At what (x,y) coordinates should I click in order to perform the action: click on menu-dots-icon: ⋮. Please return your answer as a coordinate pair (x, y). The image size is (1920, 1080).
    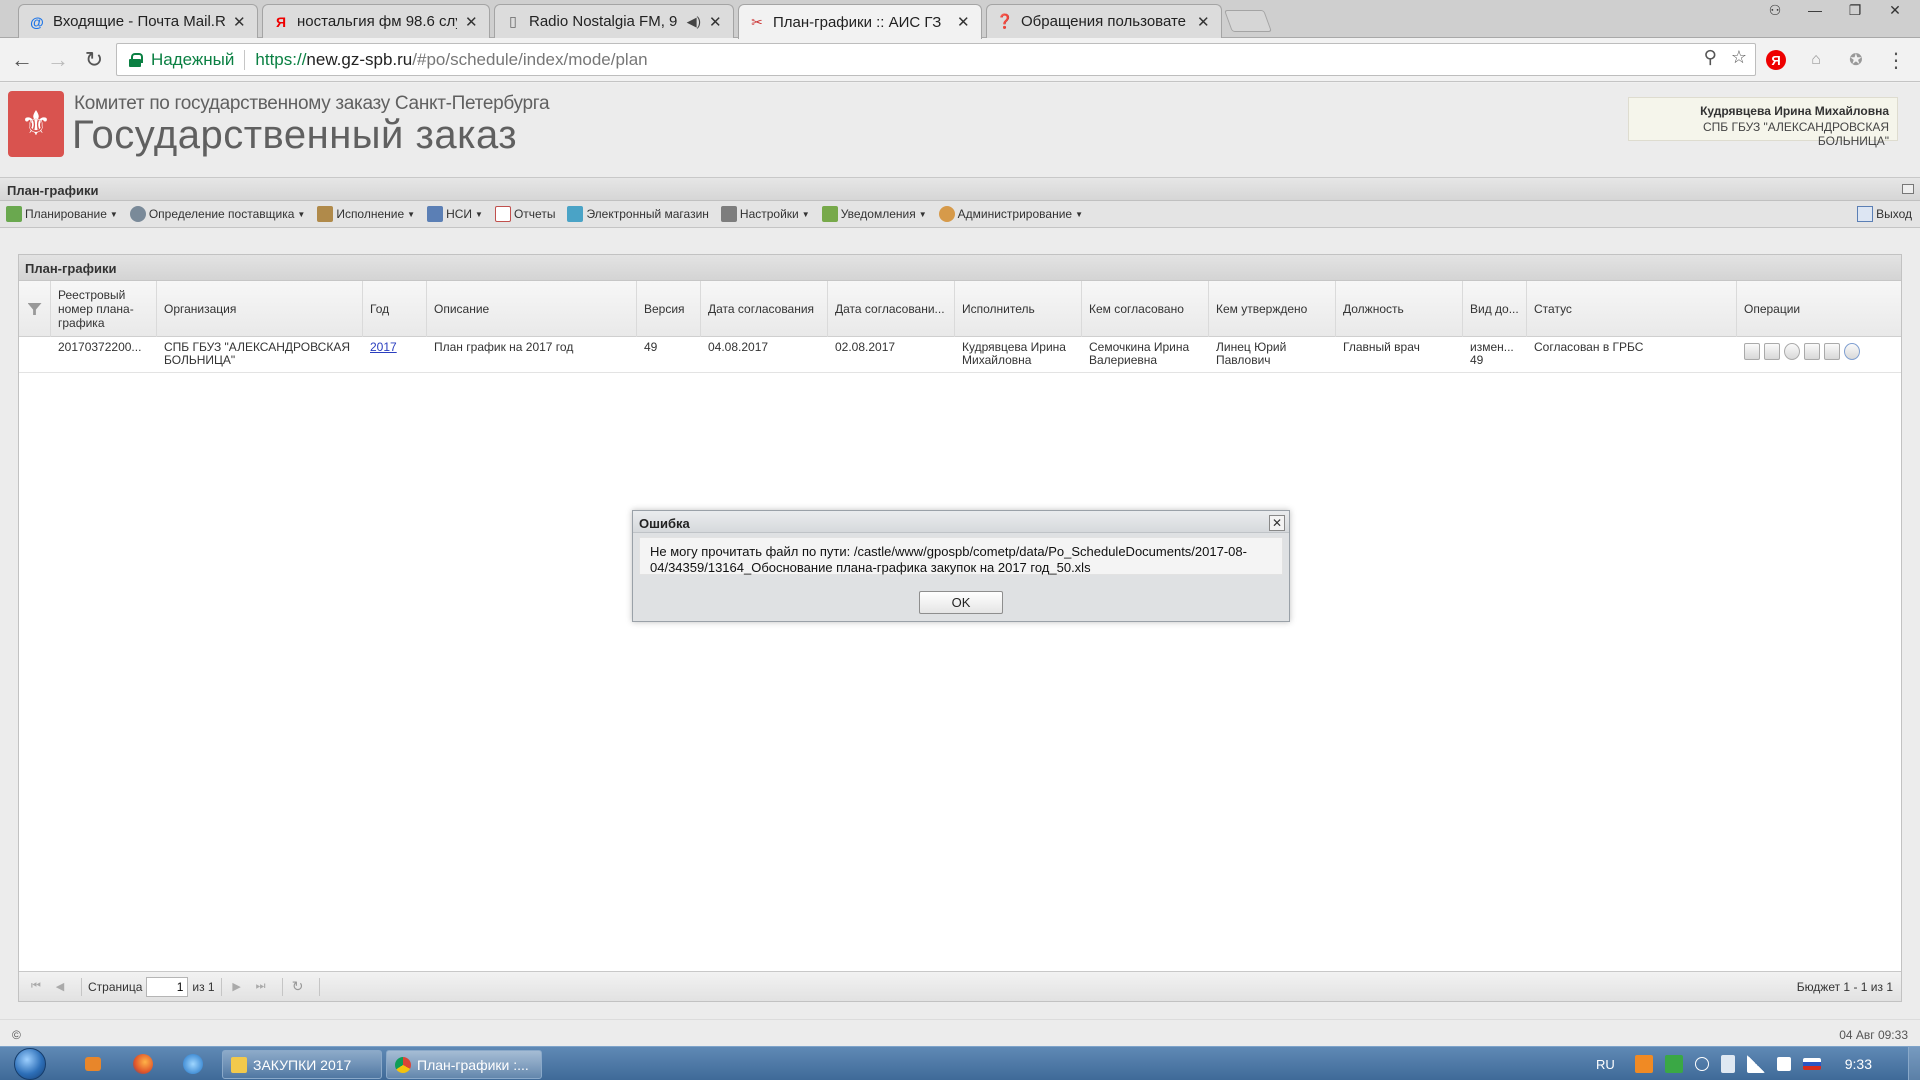
    Looking at the image, I should click on (1896, 60).